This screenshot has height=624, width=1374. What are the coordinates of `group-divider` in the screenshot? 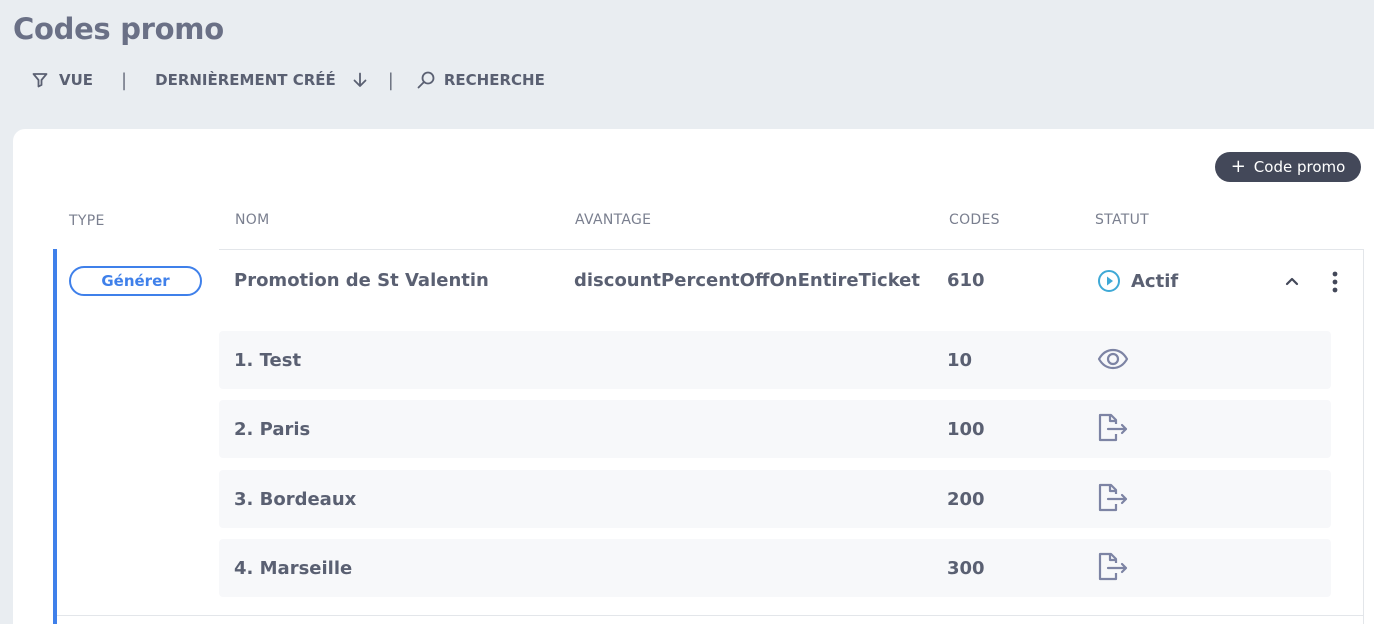 It's located at (710, 615).